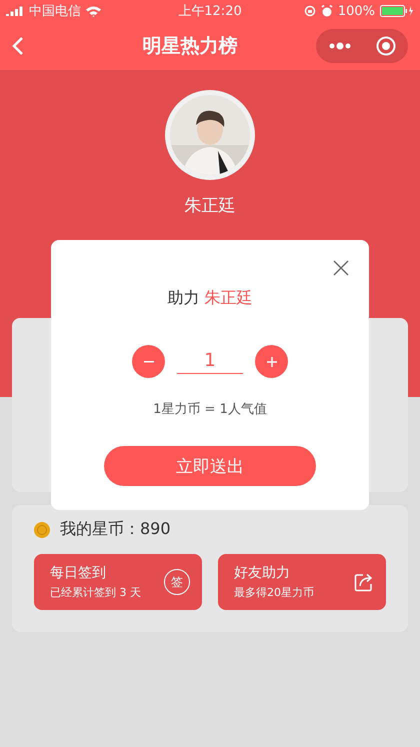 The height and width of the screenshot is (747, 420). I want to click on minus-icon, so click(149, 361).